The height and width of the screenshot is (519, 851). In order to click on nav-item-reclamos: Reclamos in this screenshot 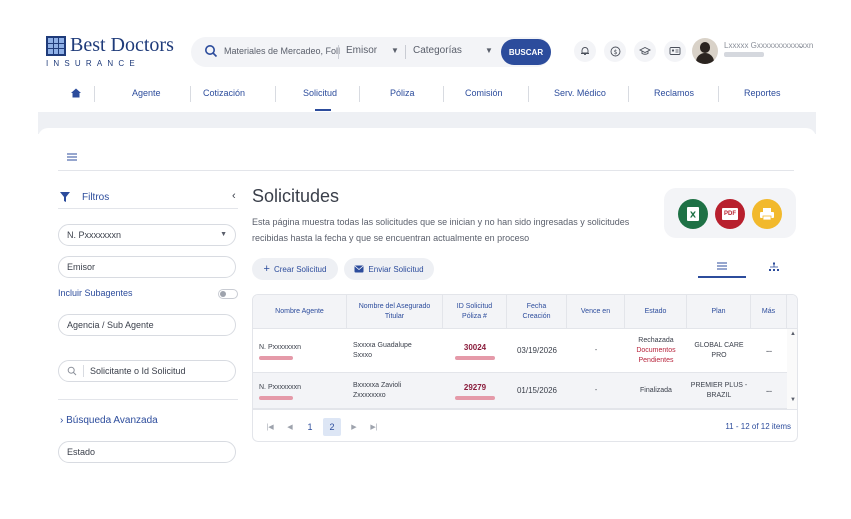, I will do `click(674, 93)`.